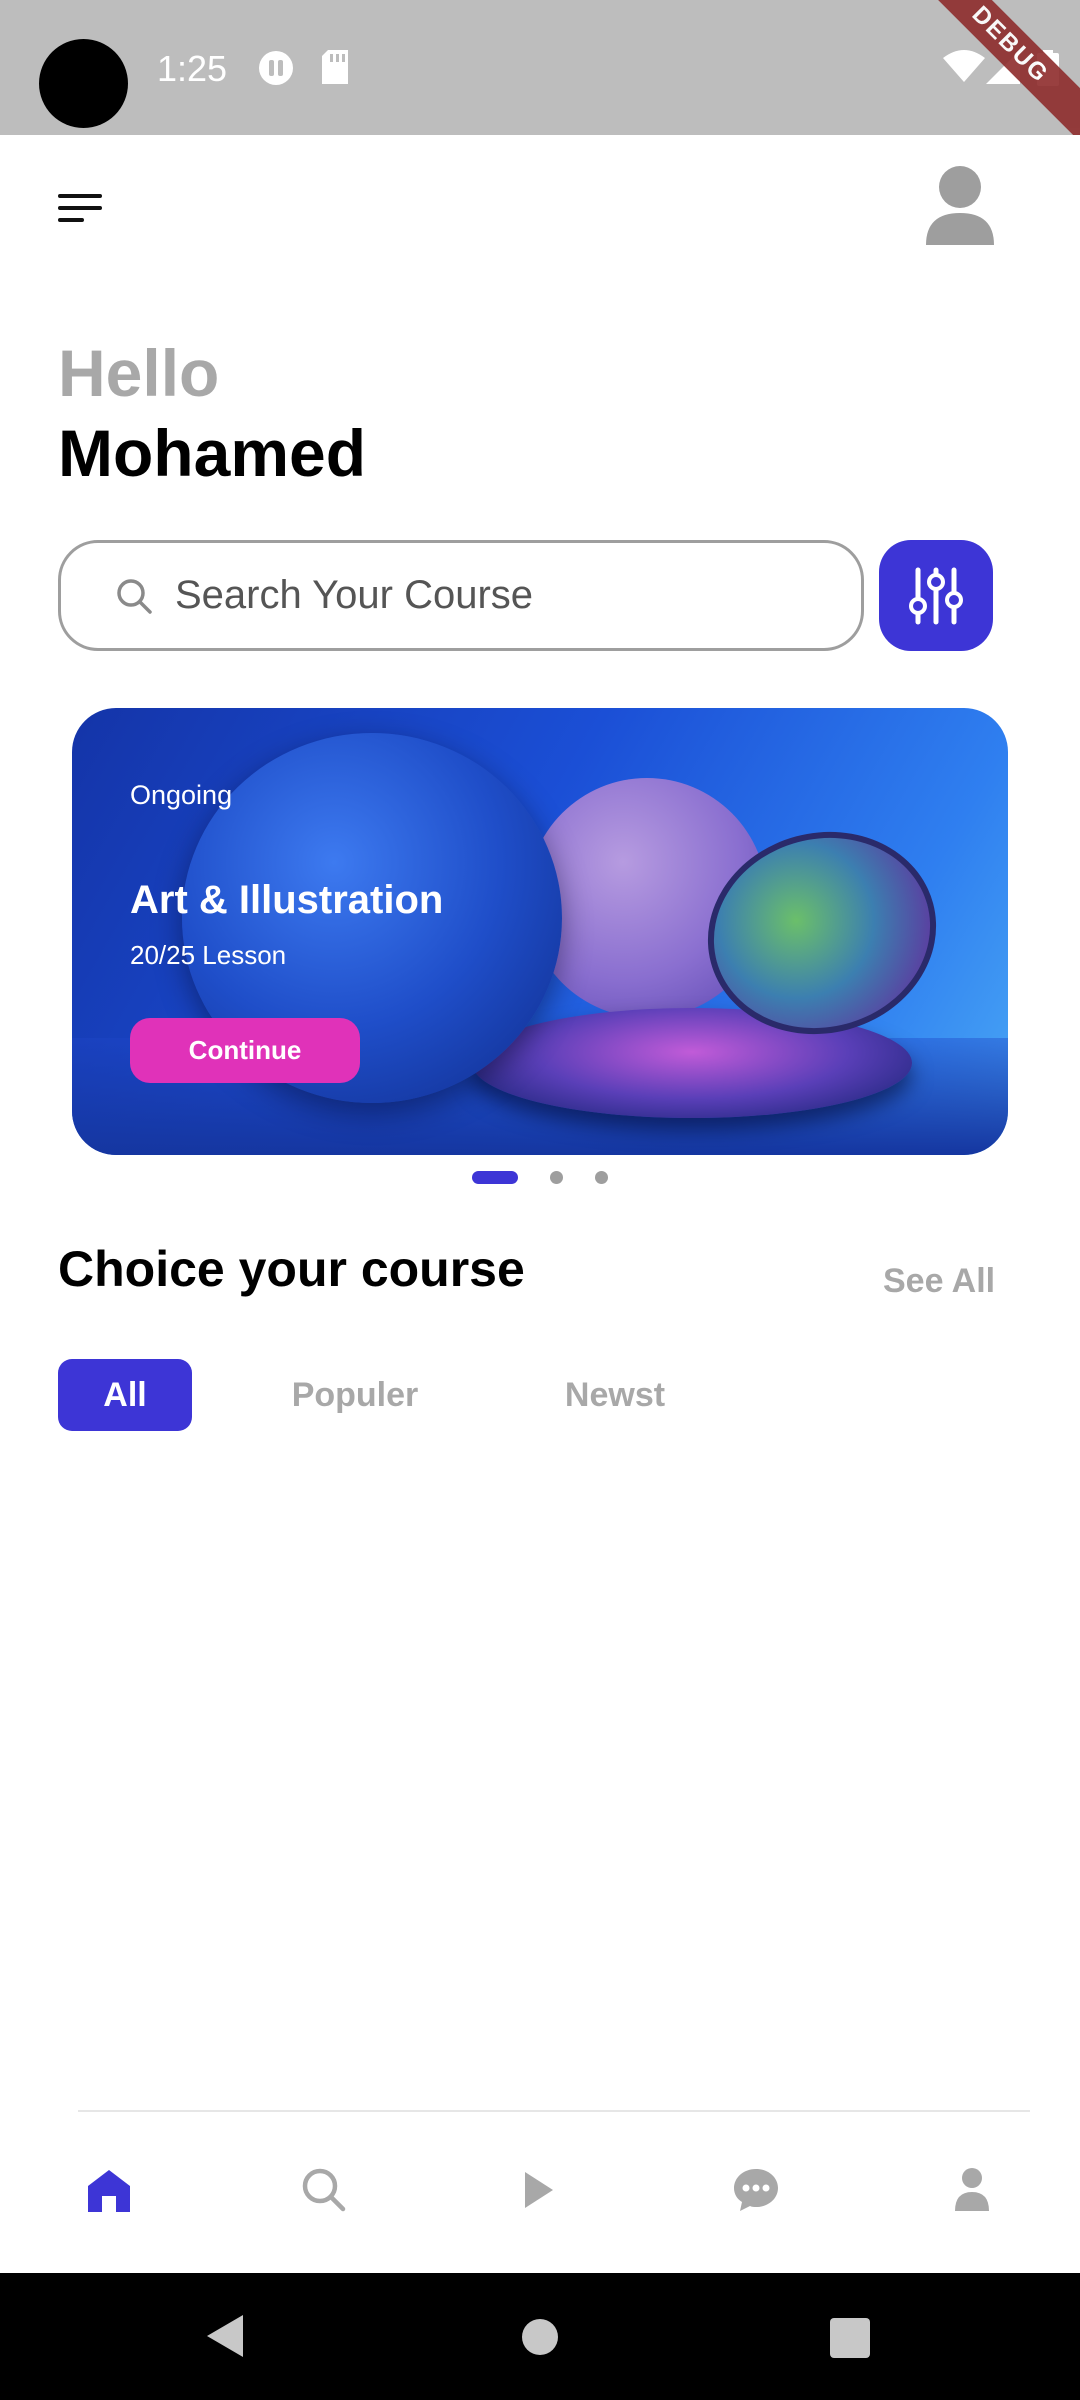  I want to click on search-input, so click(475, 595).